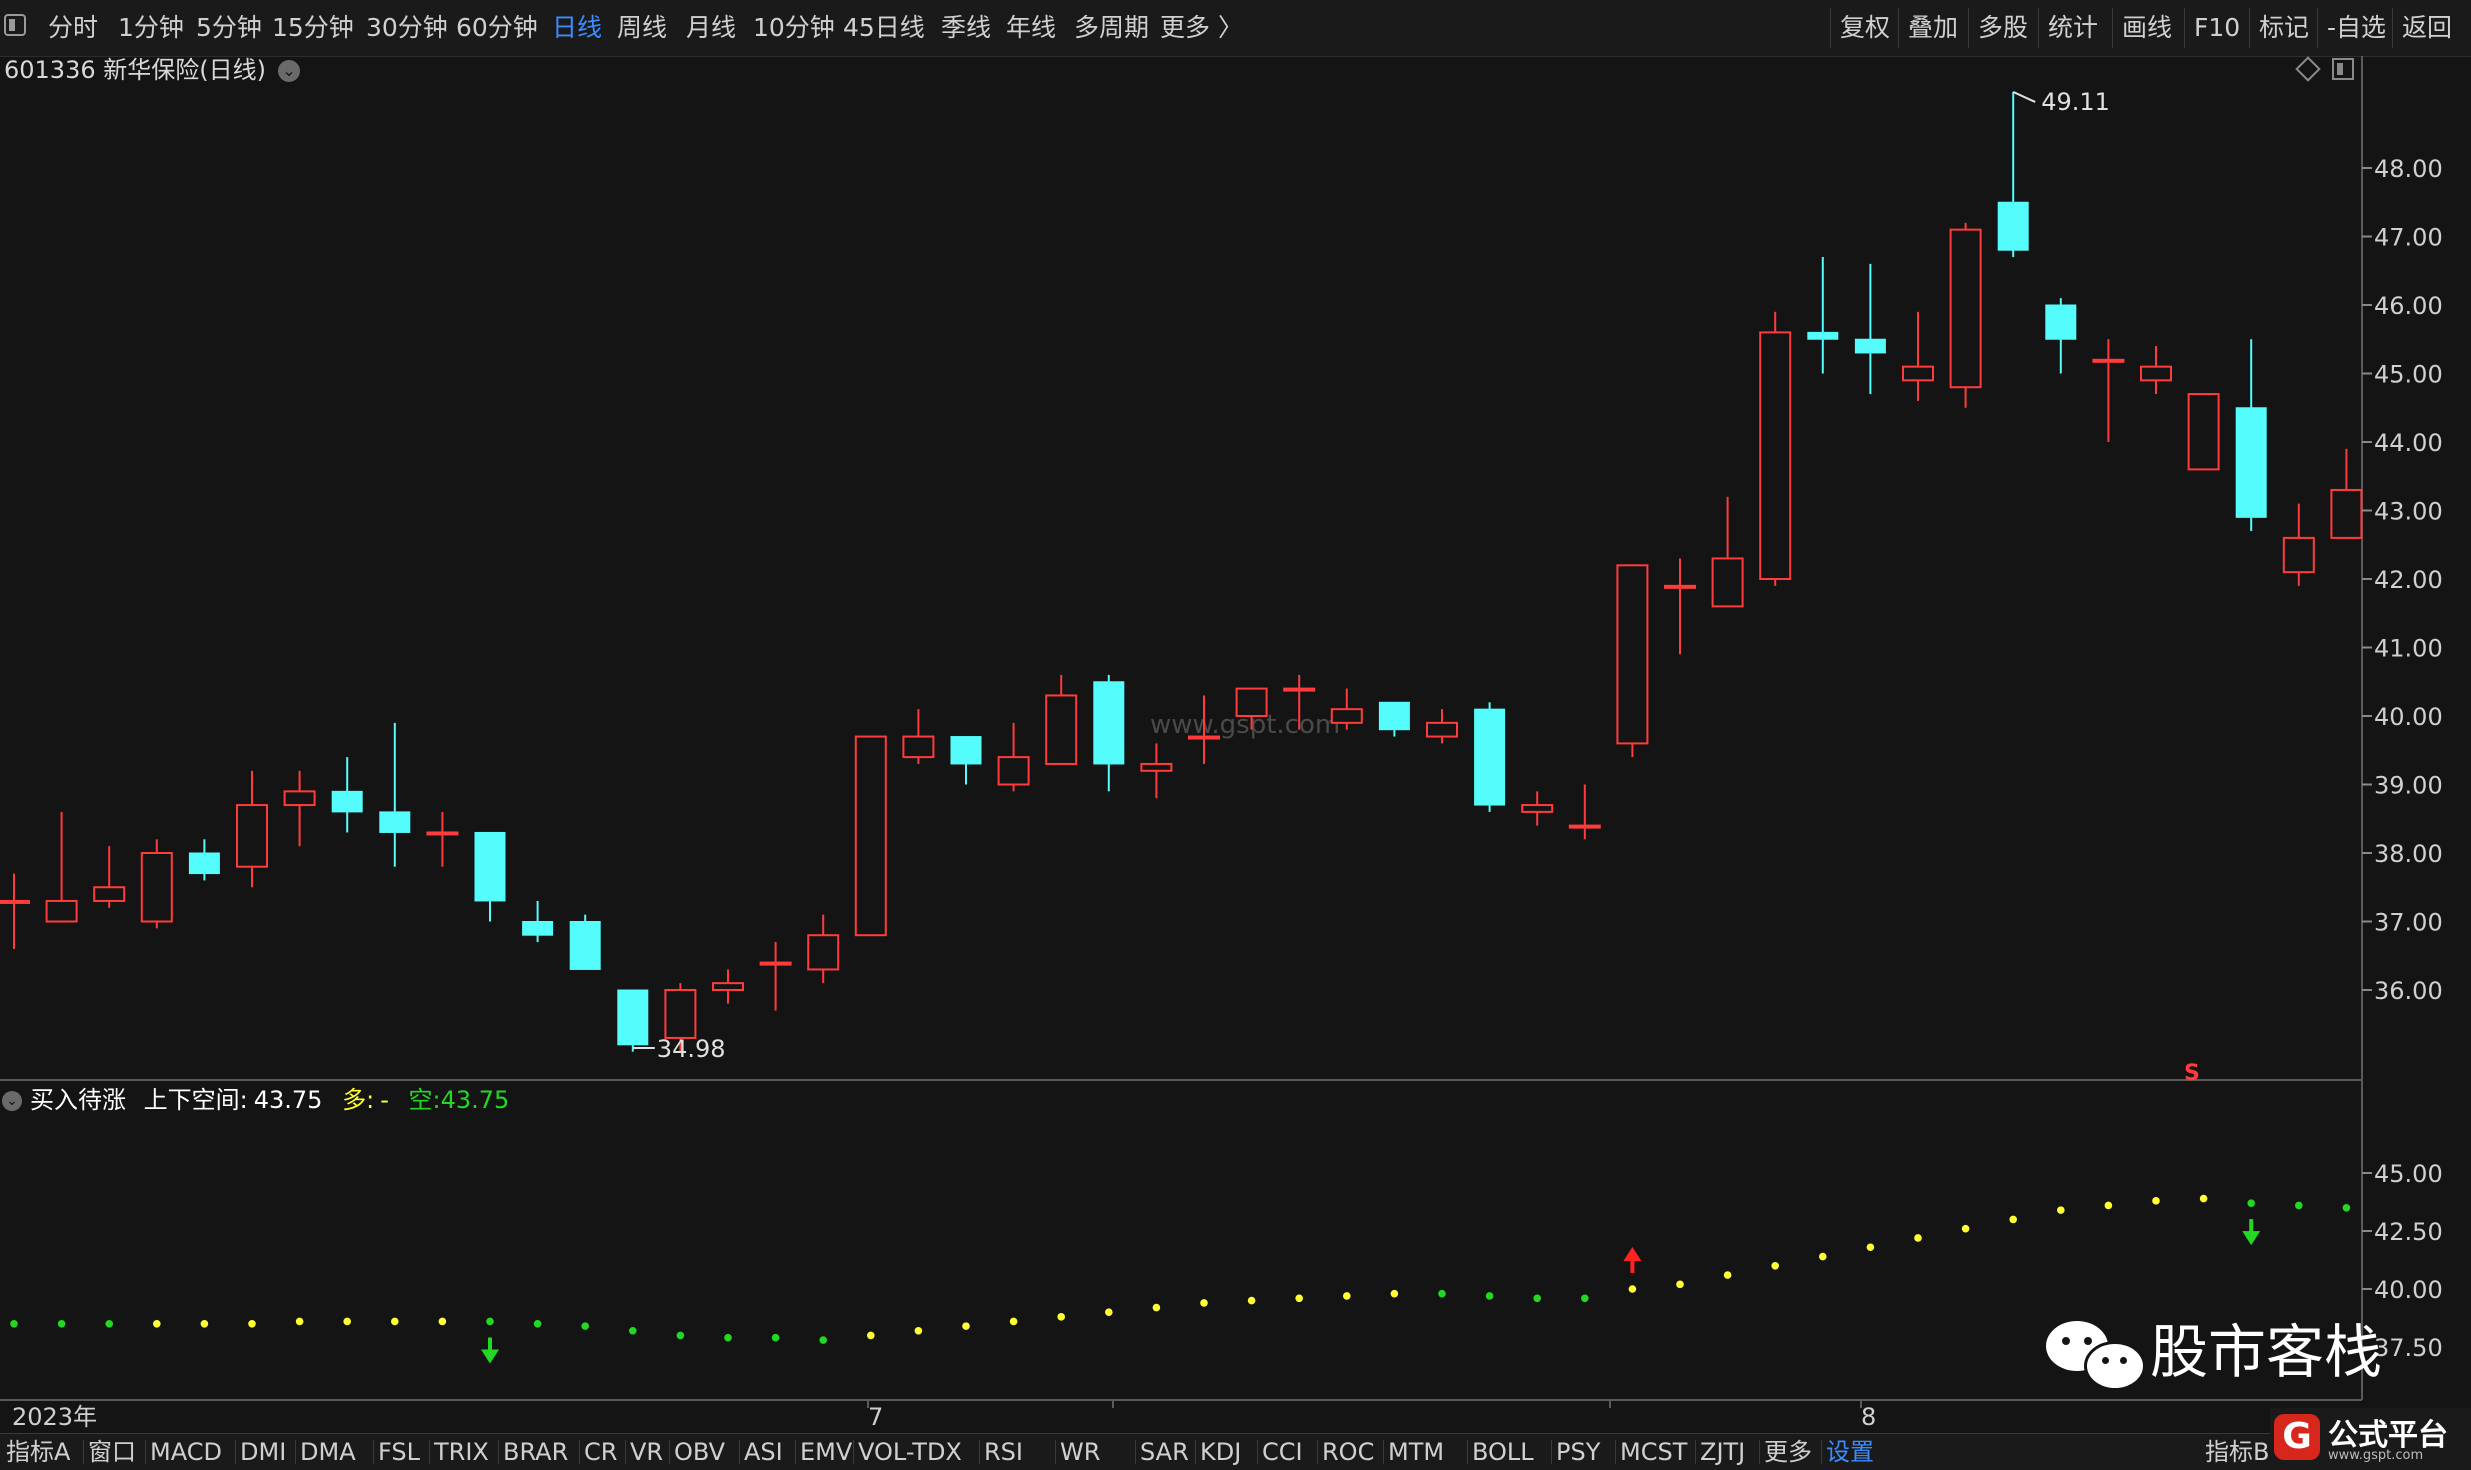  Describe the element at coordinates (12, 1101) in the screenshot. I see `indicator-chevron-icon: ⌄` at that location.